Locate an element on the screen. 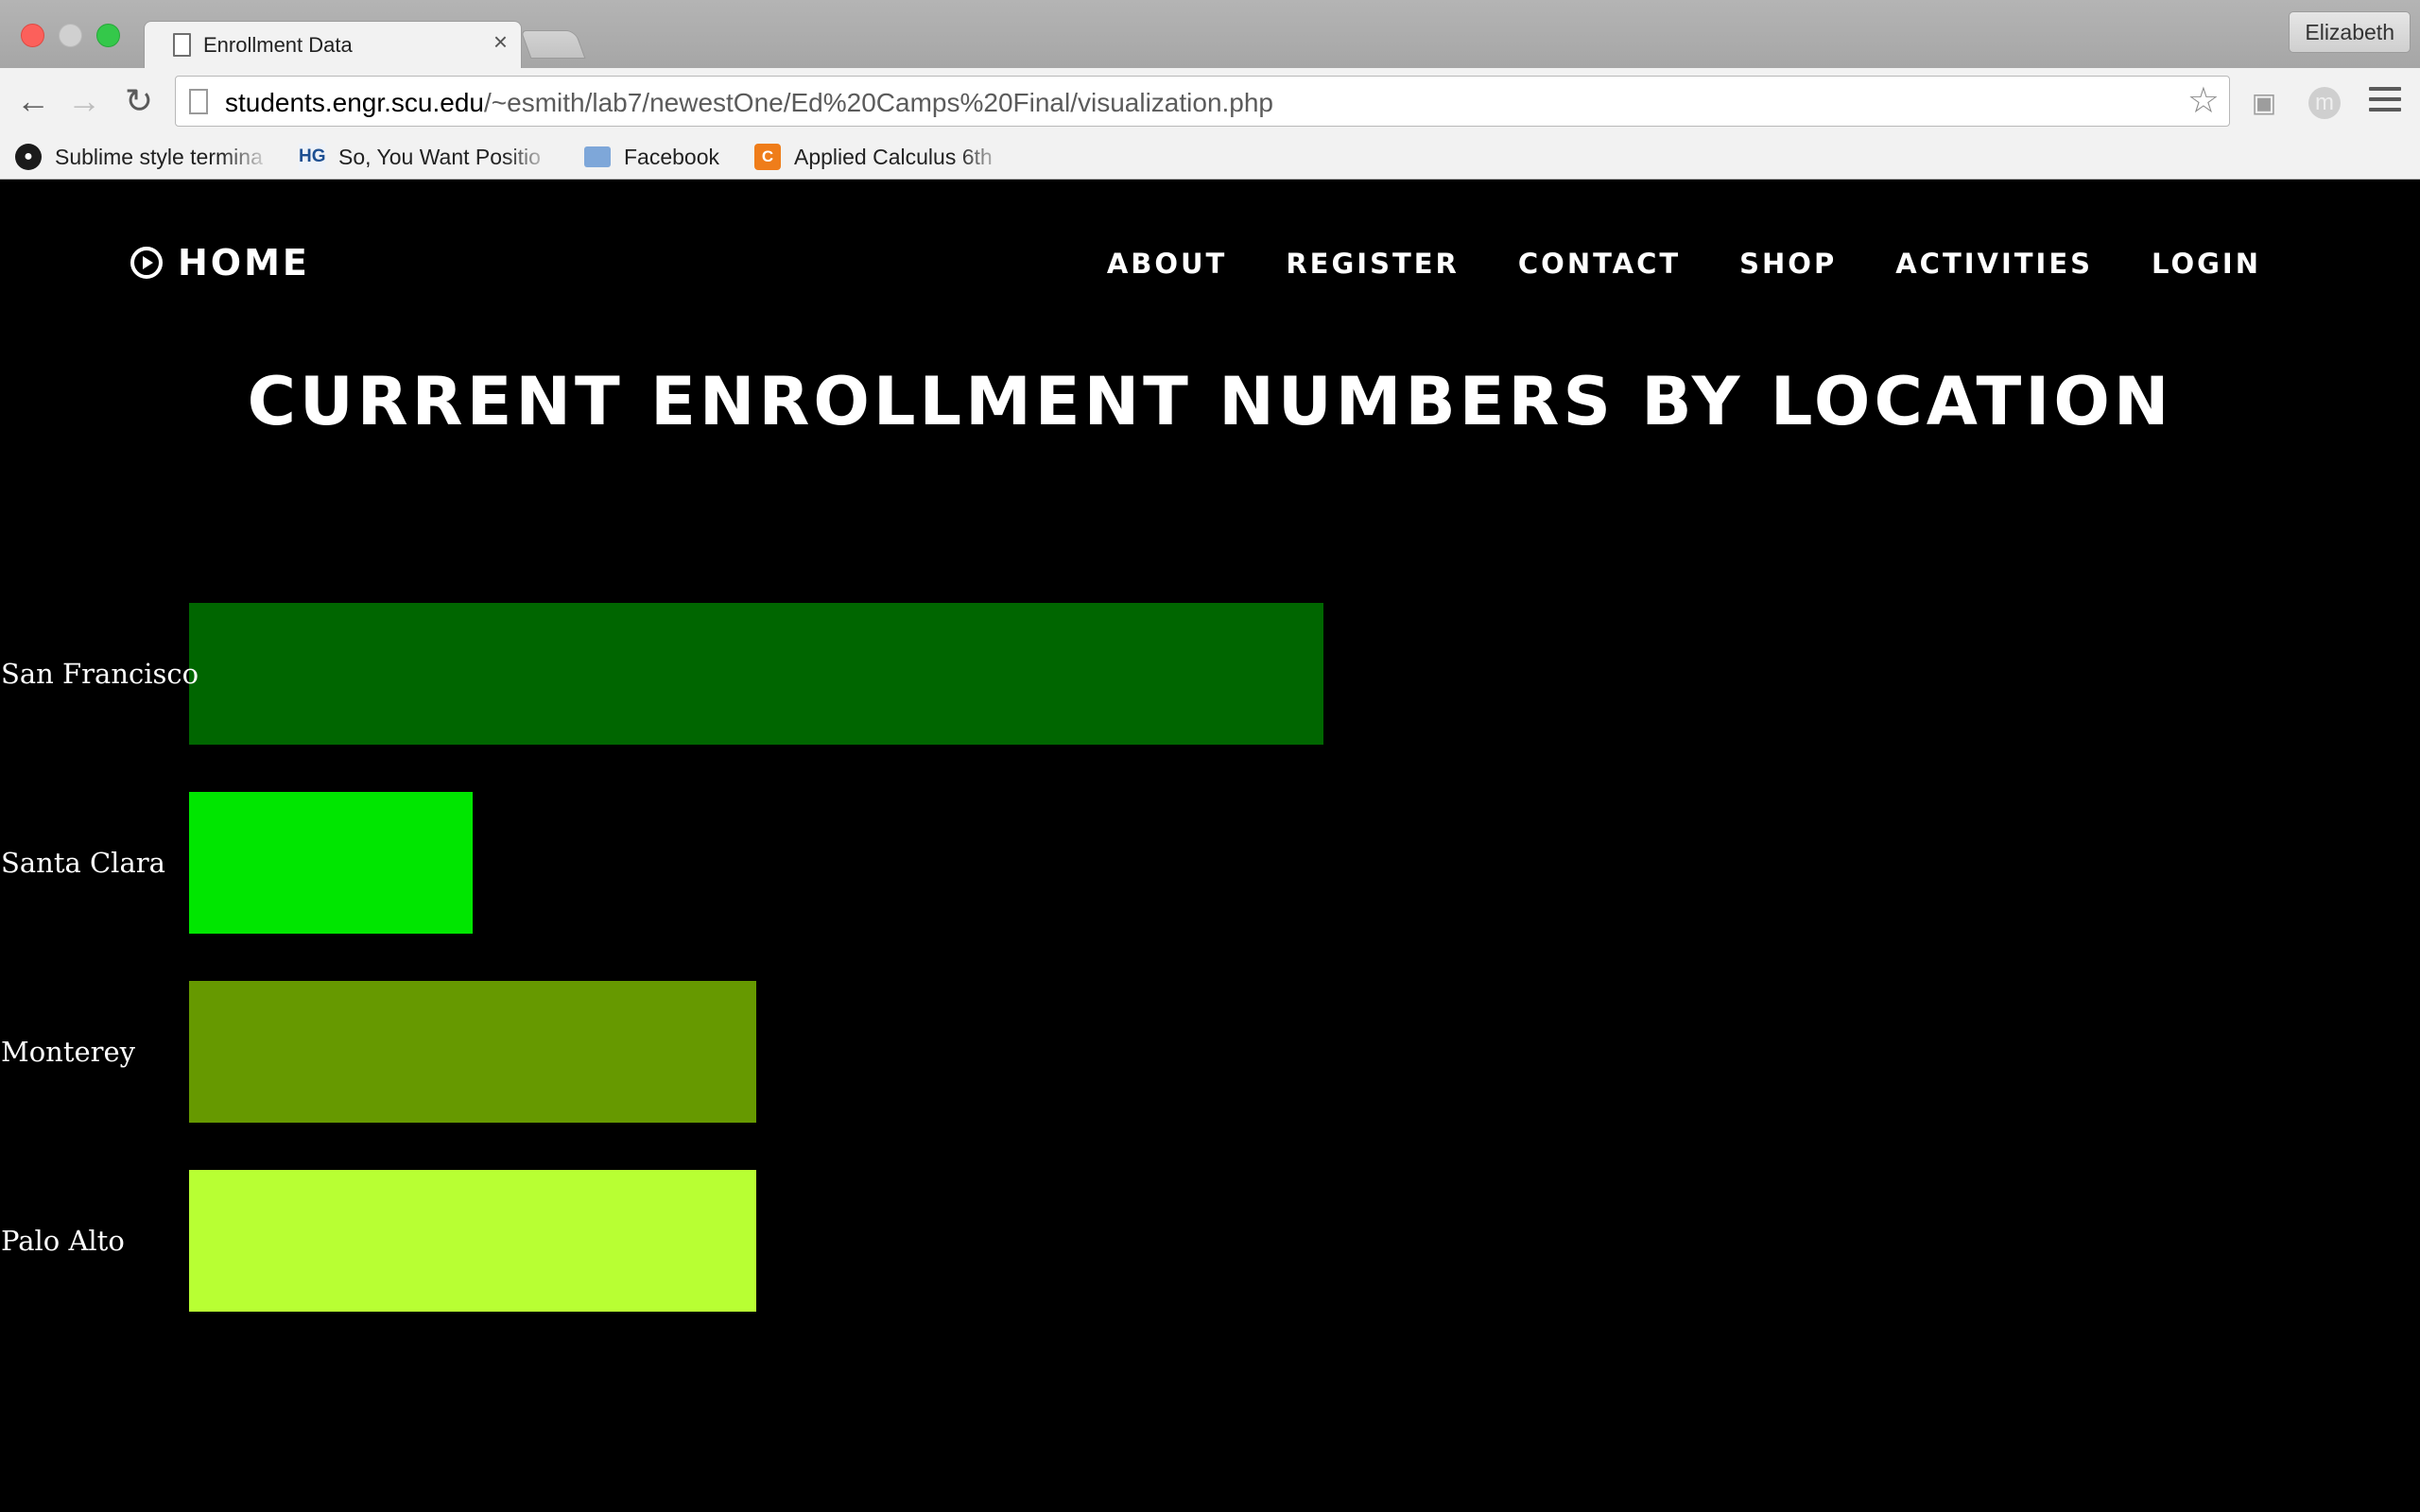 The image size is (2420, 1512). new-tab-button is located at coordinates (553, 44).